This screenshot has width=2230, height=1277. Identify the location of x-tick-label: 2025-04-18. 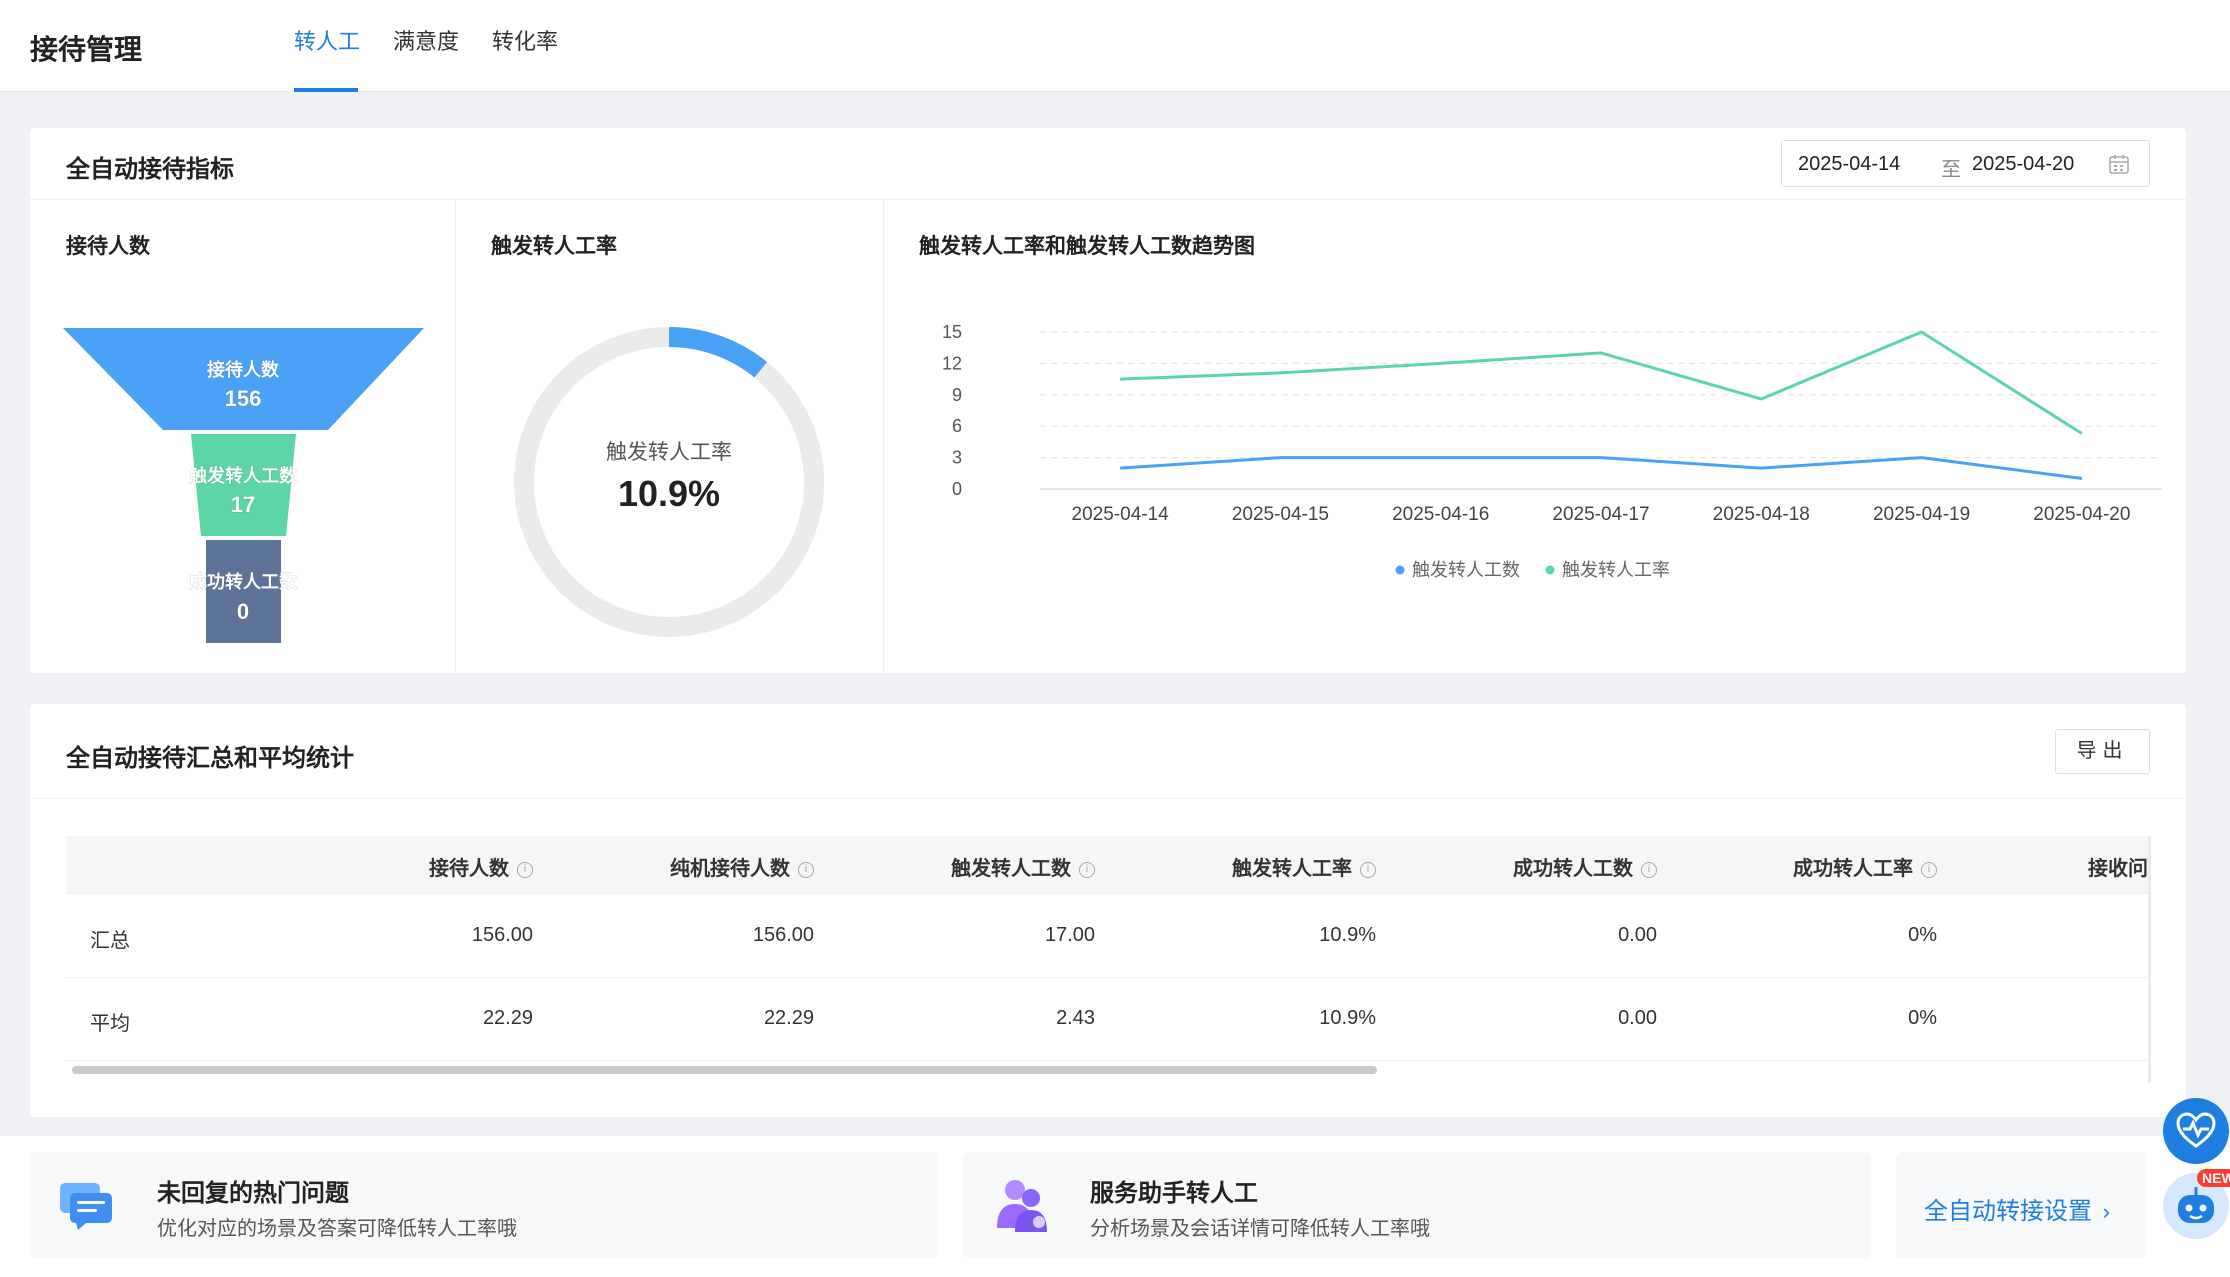
(1761, 514).